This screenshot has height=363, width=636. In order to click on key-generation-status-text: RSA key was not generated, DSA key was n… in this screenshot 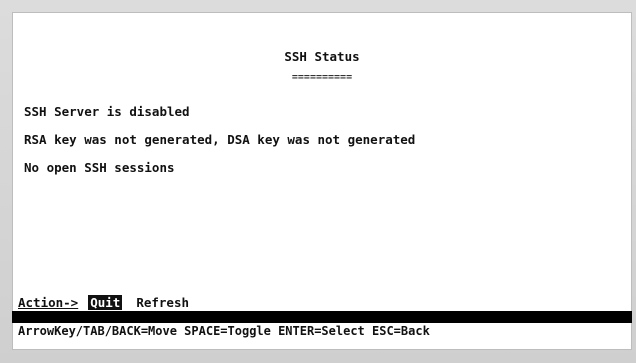, I will do `click(220, 139)`.